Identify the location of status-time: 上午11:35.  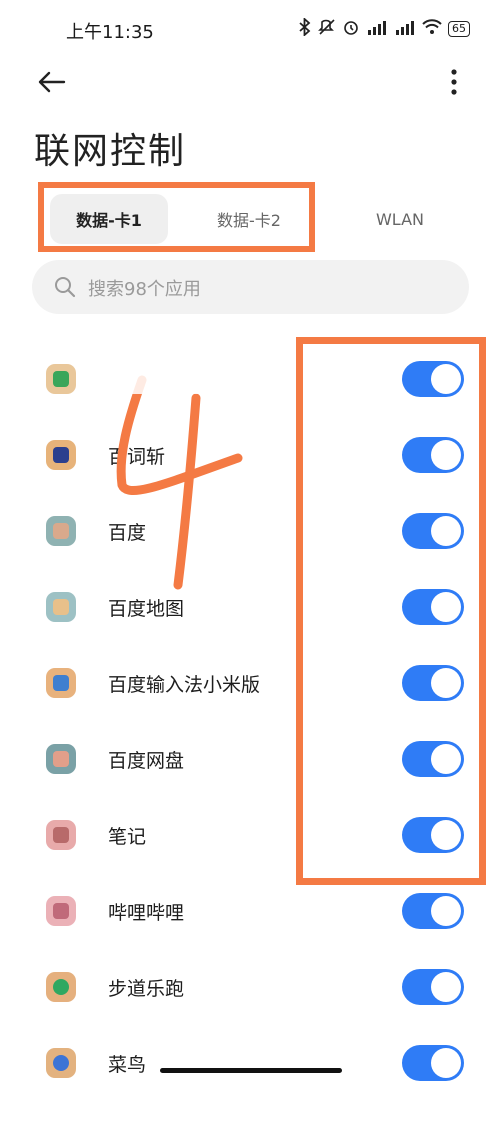
(110, 32).